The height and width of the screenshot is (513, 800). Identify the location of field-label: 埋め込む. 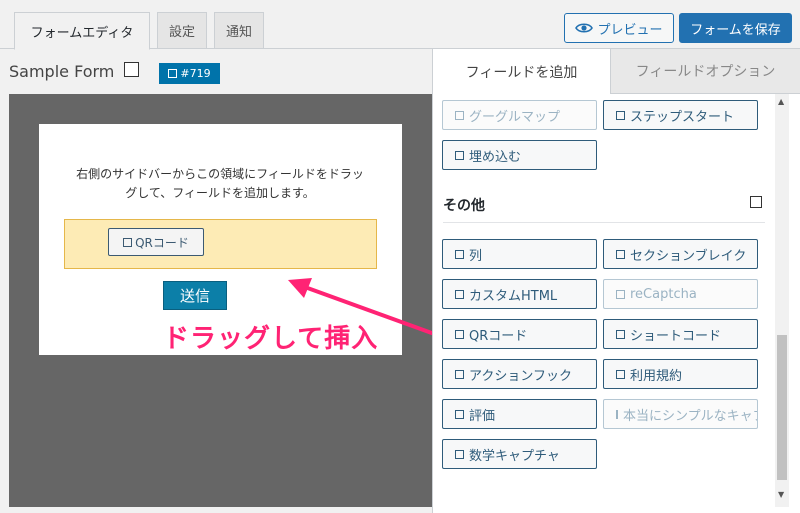
(495, 157).